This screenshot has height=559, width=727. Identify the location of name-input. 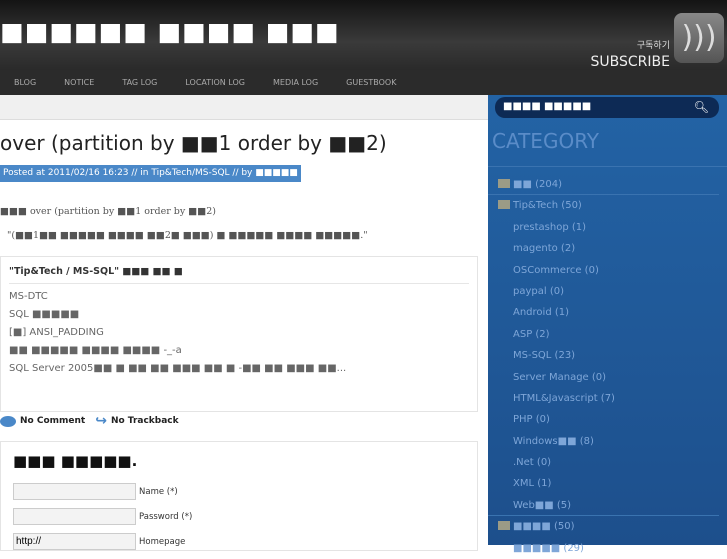
(74, 491).